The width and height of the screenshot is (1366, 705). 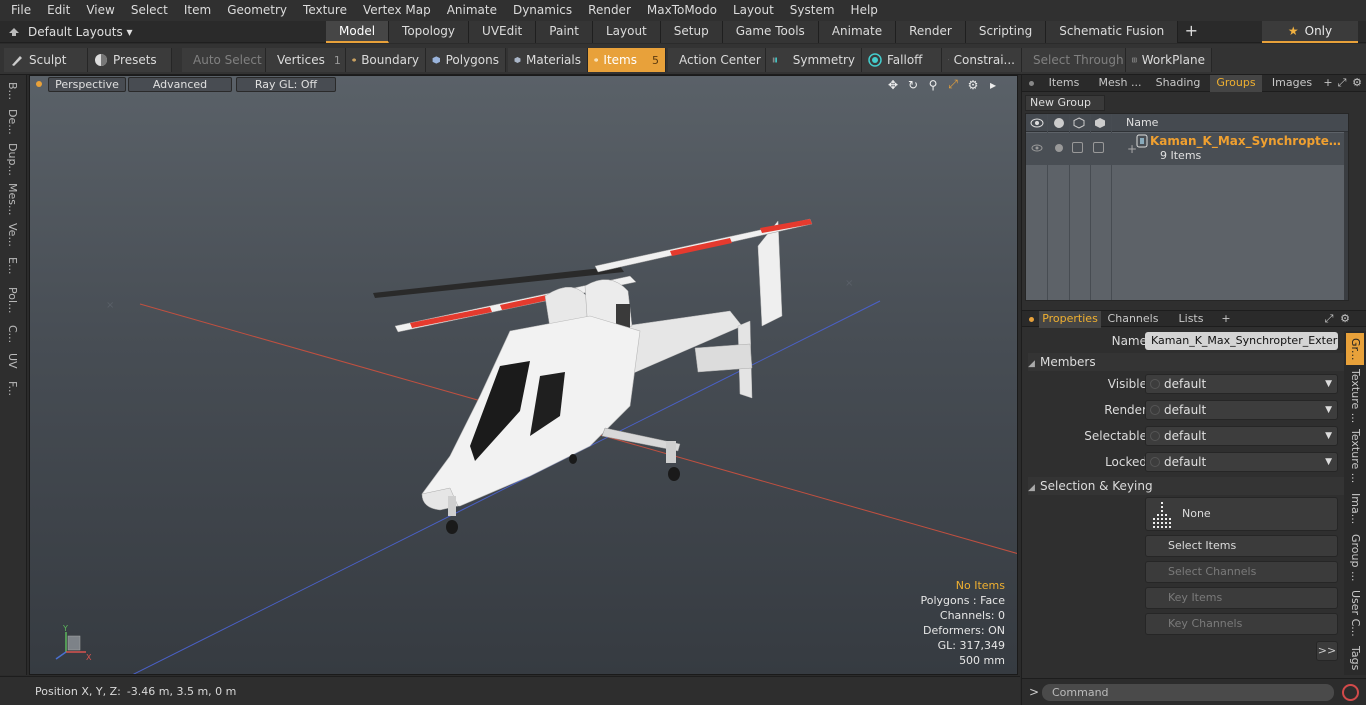 What do you see at coordinates (1241, 341) in the screenshot?
I see `name-input: Kaman_K_Max_Synchropter_Exterior` at bounding box center [1241, 341].